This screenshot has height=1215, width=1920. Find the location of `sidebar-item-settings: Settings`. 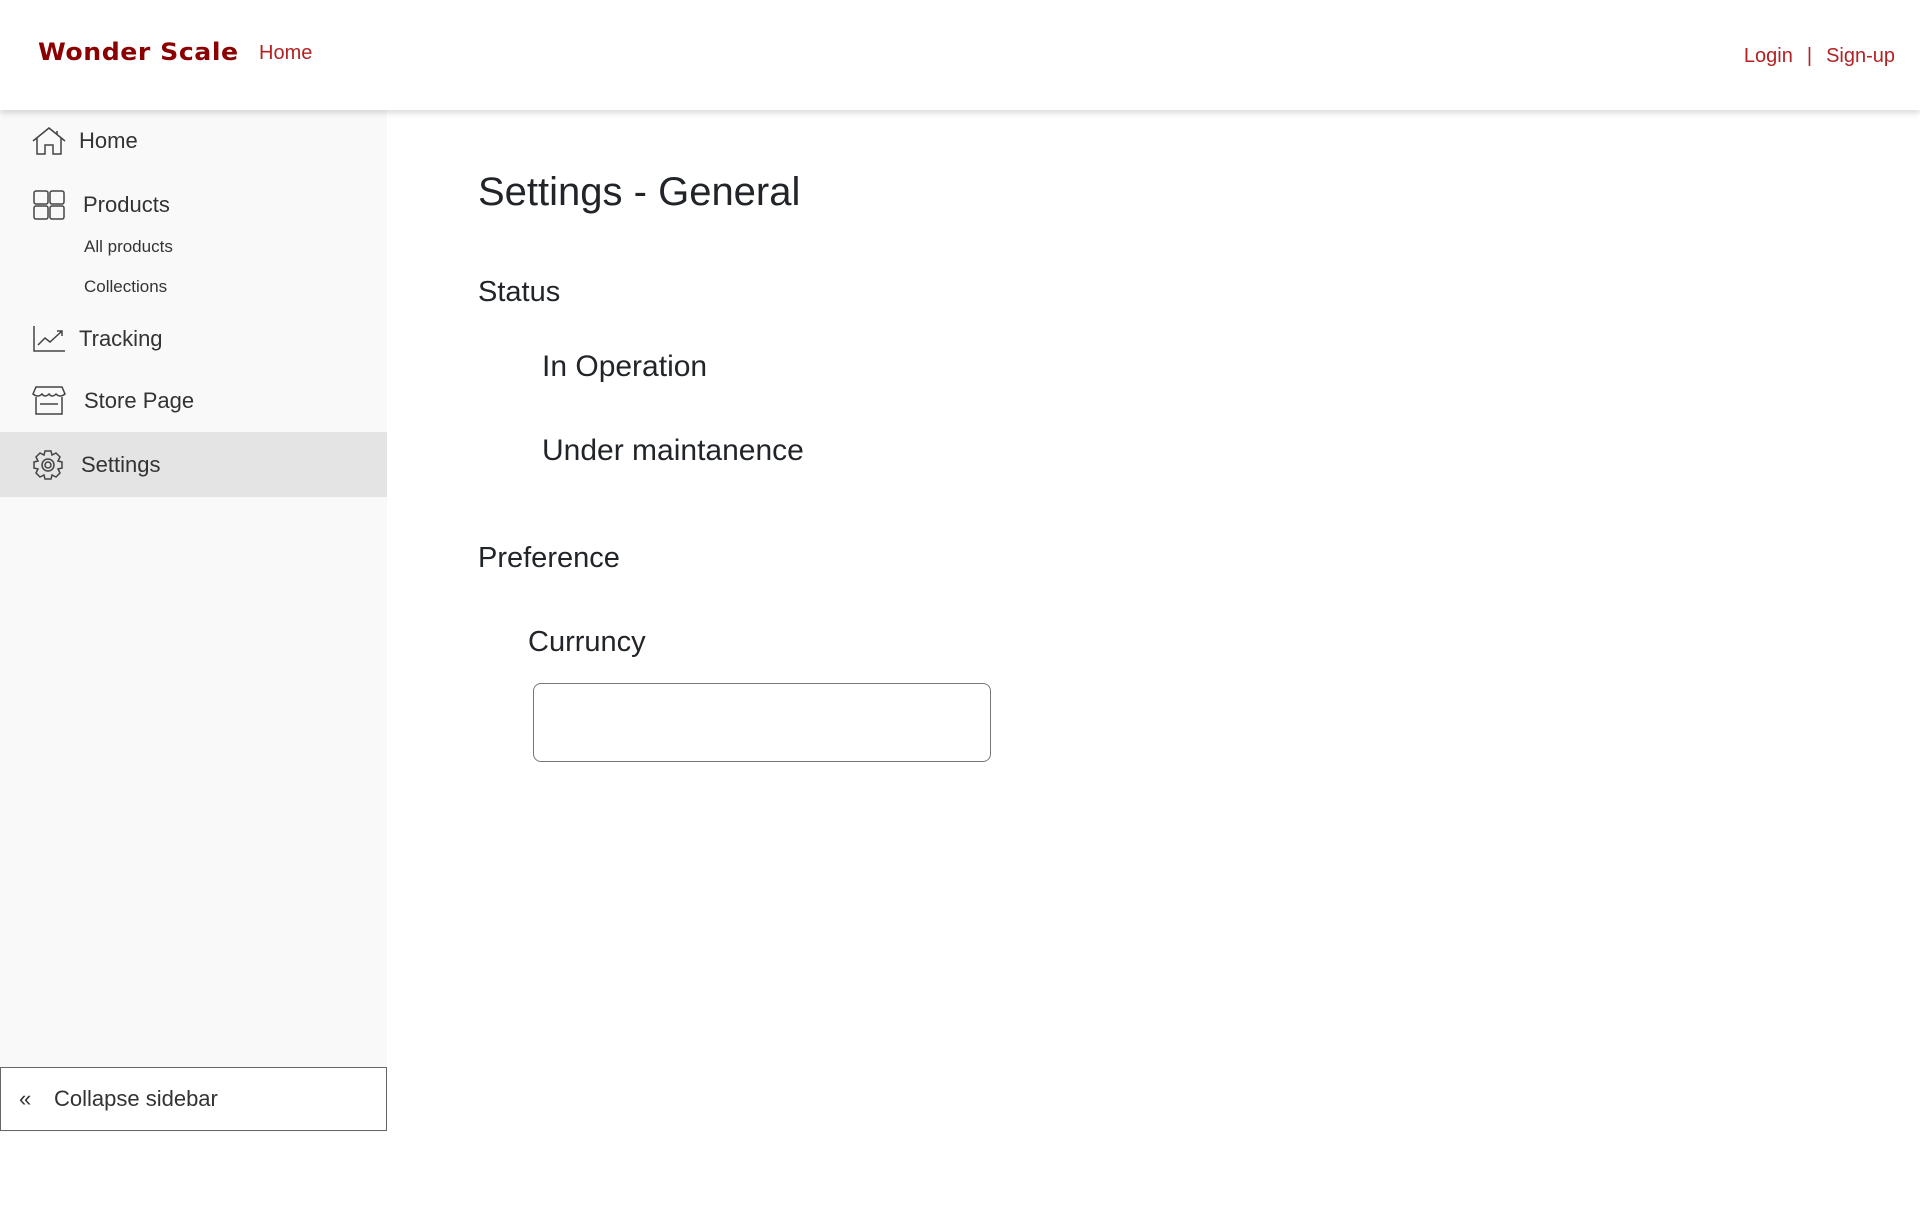

sidebar-item-settings: Settings is located at coordinates (193, 464).